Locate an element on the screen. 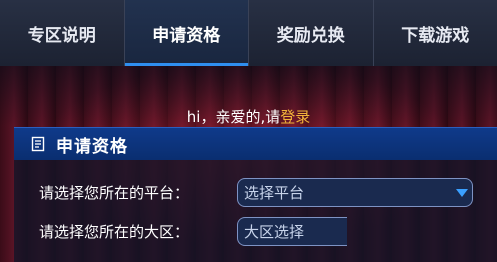 Image resolution: width=497 pixels, height=262 pixels. platform-row: 请选择您所在的平台： 选择平台 is located at coordinates (256, 192).